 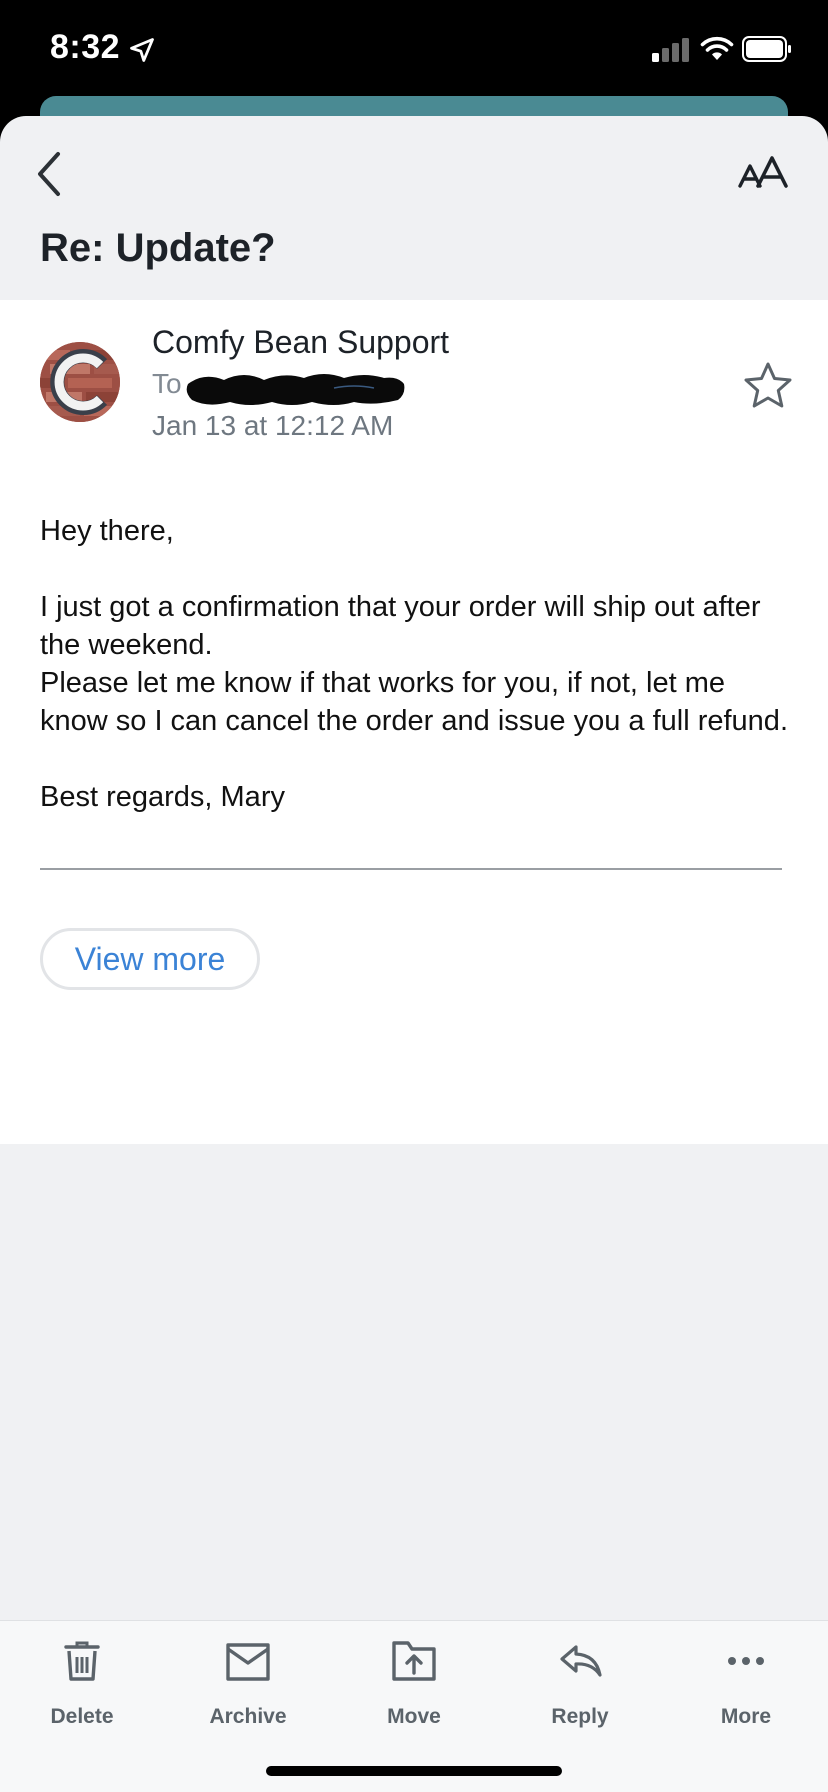 What do you see at coordinates (142, 50) in the screenshot?
I see `location-arrow-icon` at bounding box center [142, 50].